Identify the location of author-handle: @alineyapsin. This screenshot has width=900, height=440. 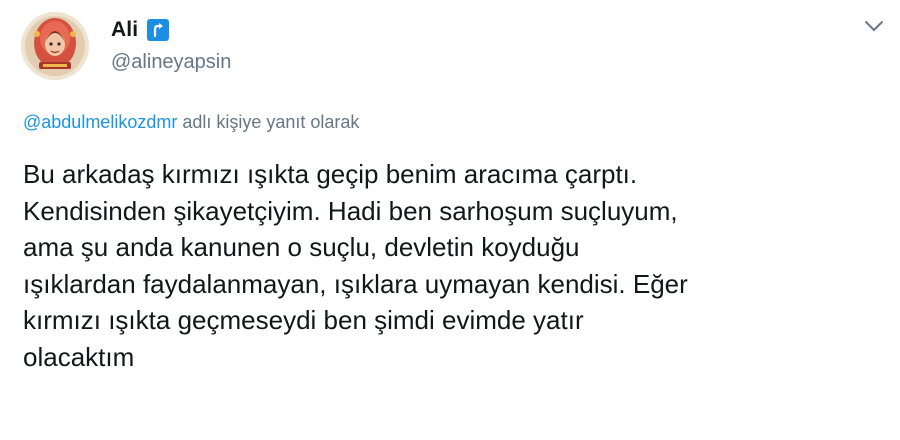
(171, 62).